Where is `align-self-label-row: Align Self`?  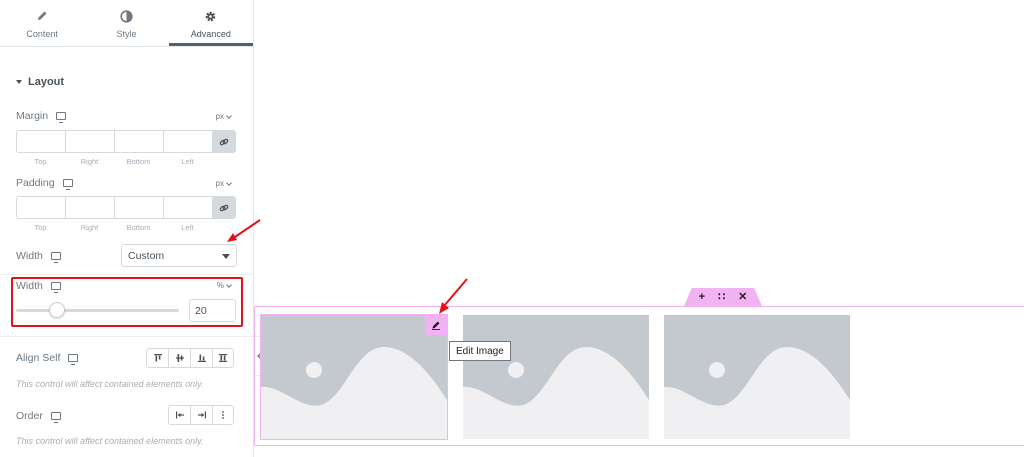
align-self-label-row: Align Self is located at coordinates (47, 358).